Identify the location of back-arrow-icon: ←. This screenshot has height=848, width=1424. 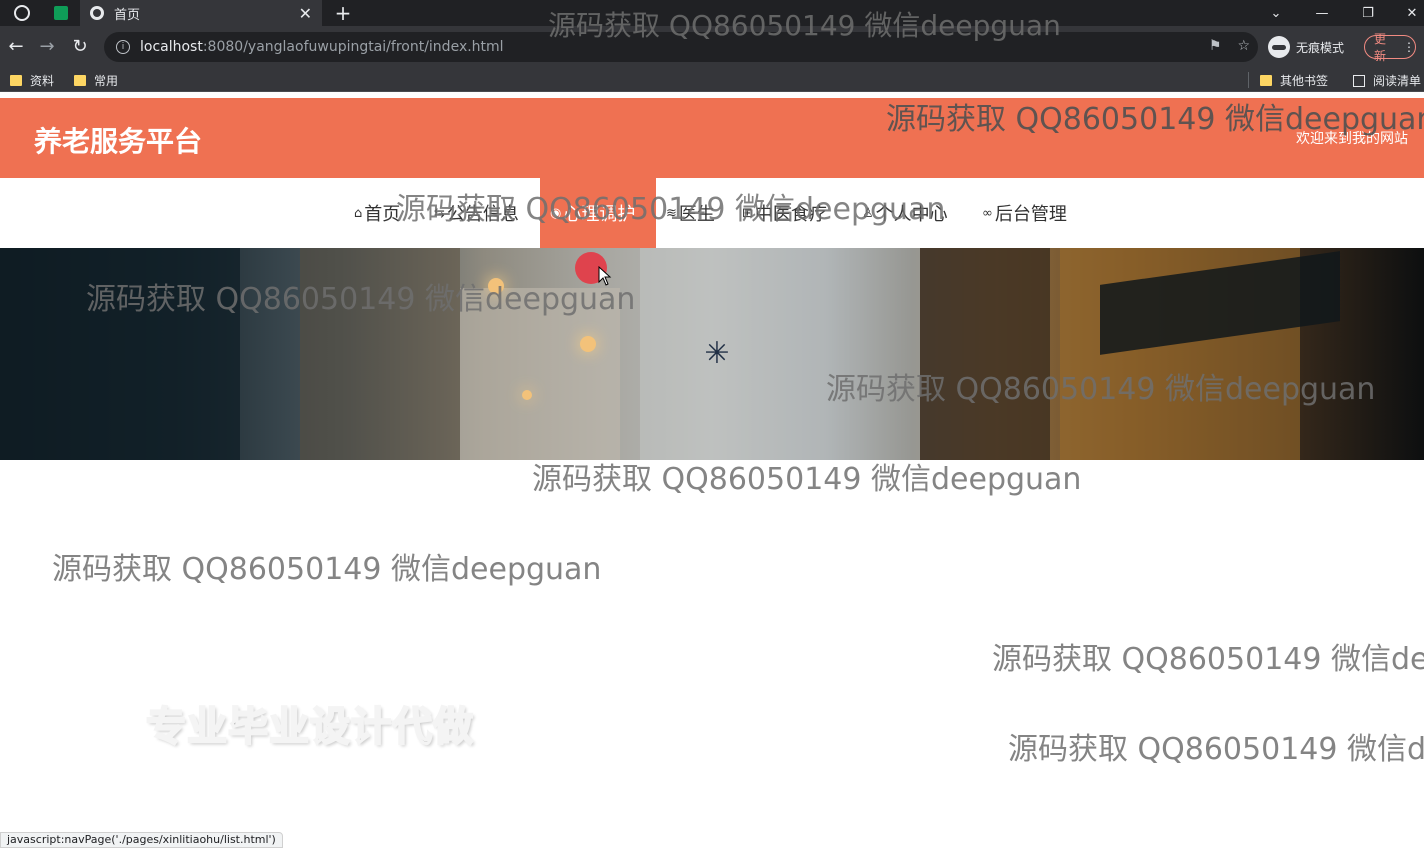
(16, 46).